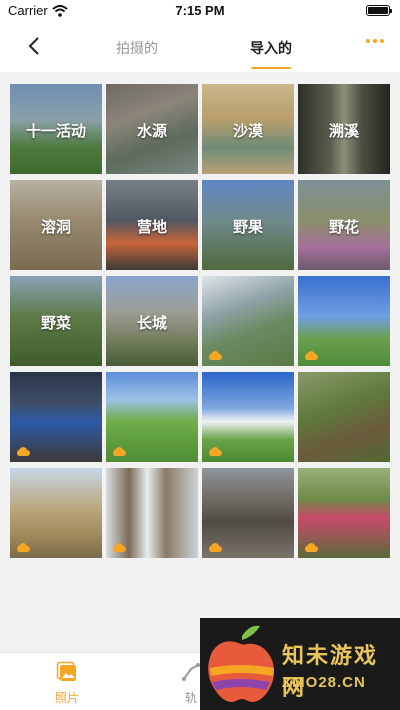 The width and height of the screenshot is (400, 710). What do you see at coordinates (200, 47) in the screenshot?
I see `nav-bar: 拍摄的 导入的` at bounding box center [200, 47].